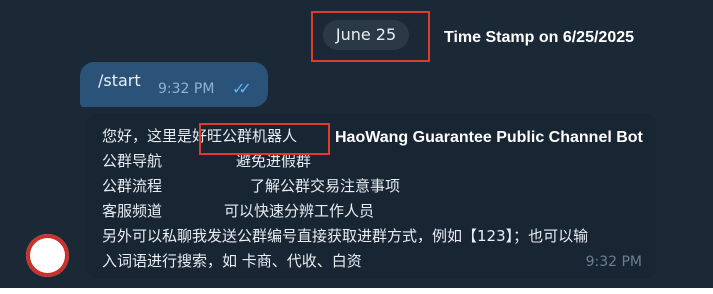 This screenshot has height=294, width=713. Describe the element at coordinates (186, 89) in the screenshot. I see `outgoing-message-time: 9:32 PM` at that location.